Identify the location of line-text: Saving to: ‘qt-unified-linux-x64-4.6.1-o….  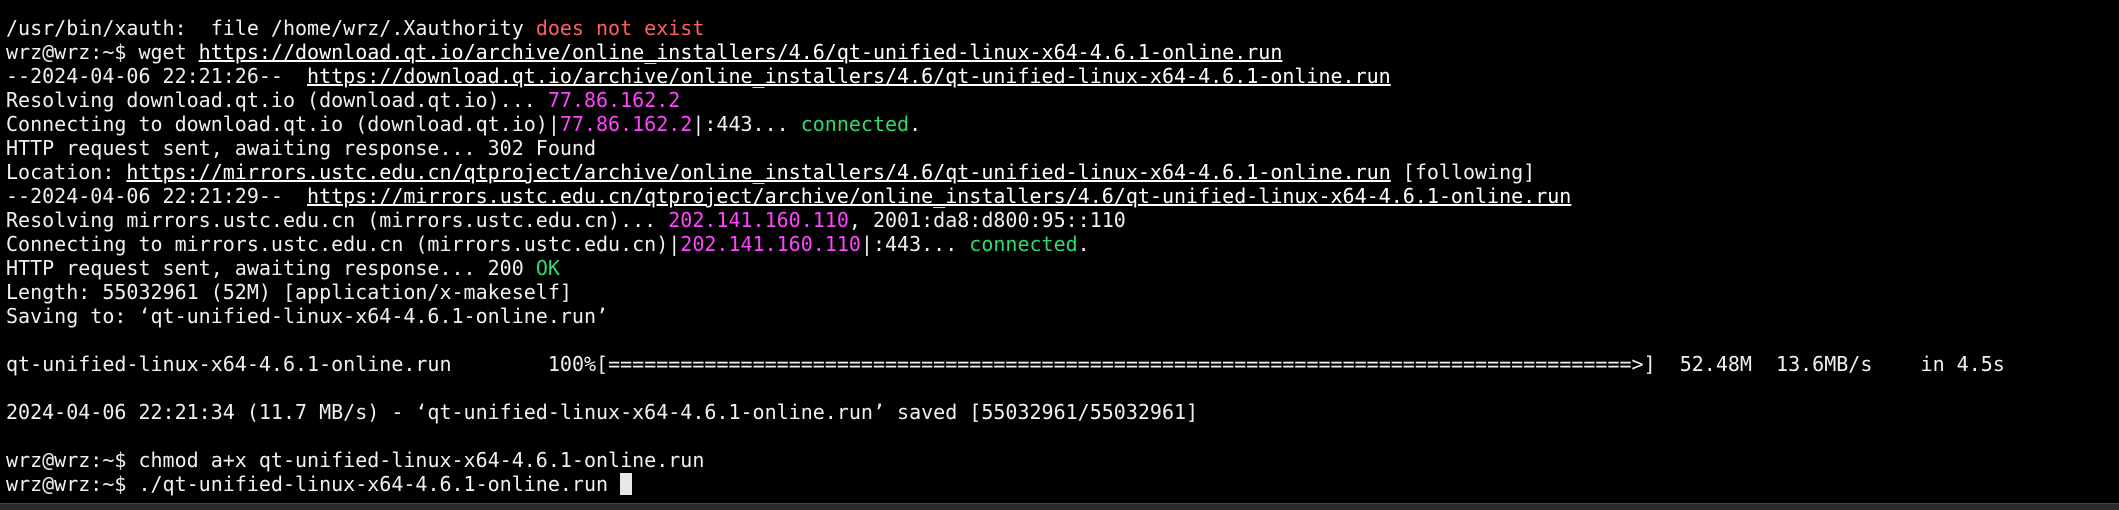
(307, 316).